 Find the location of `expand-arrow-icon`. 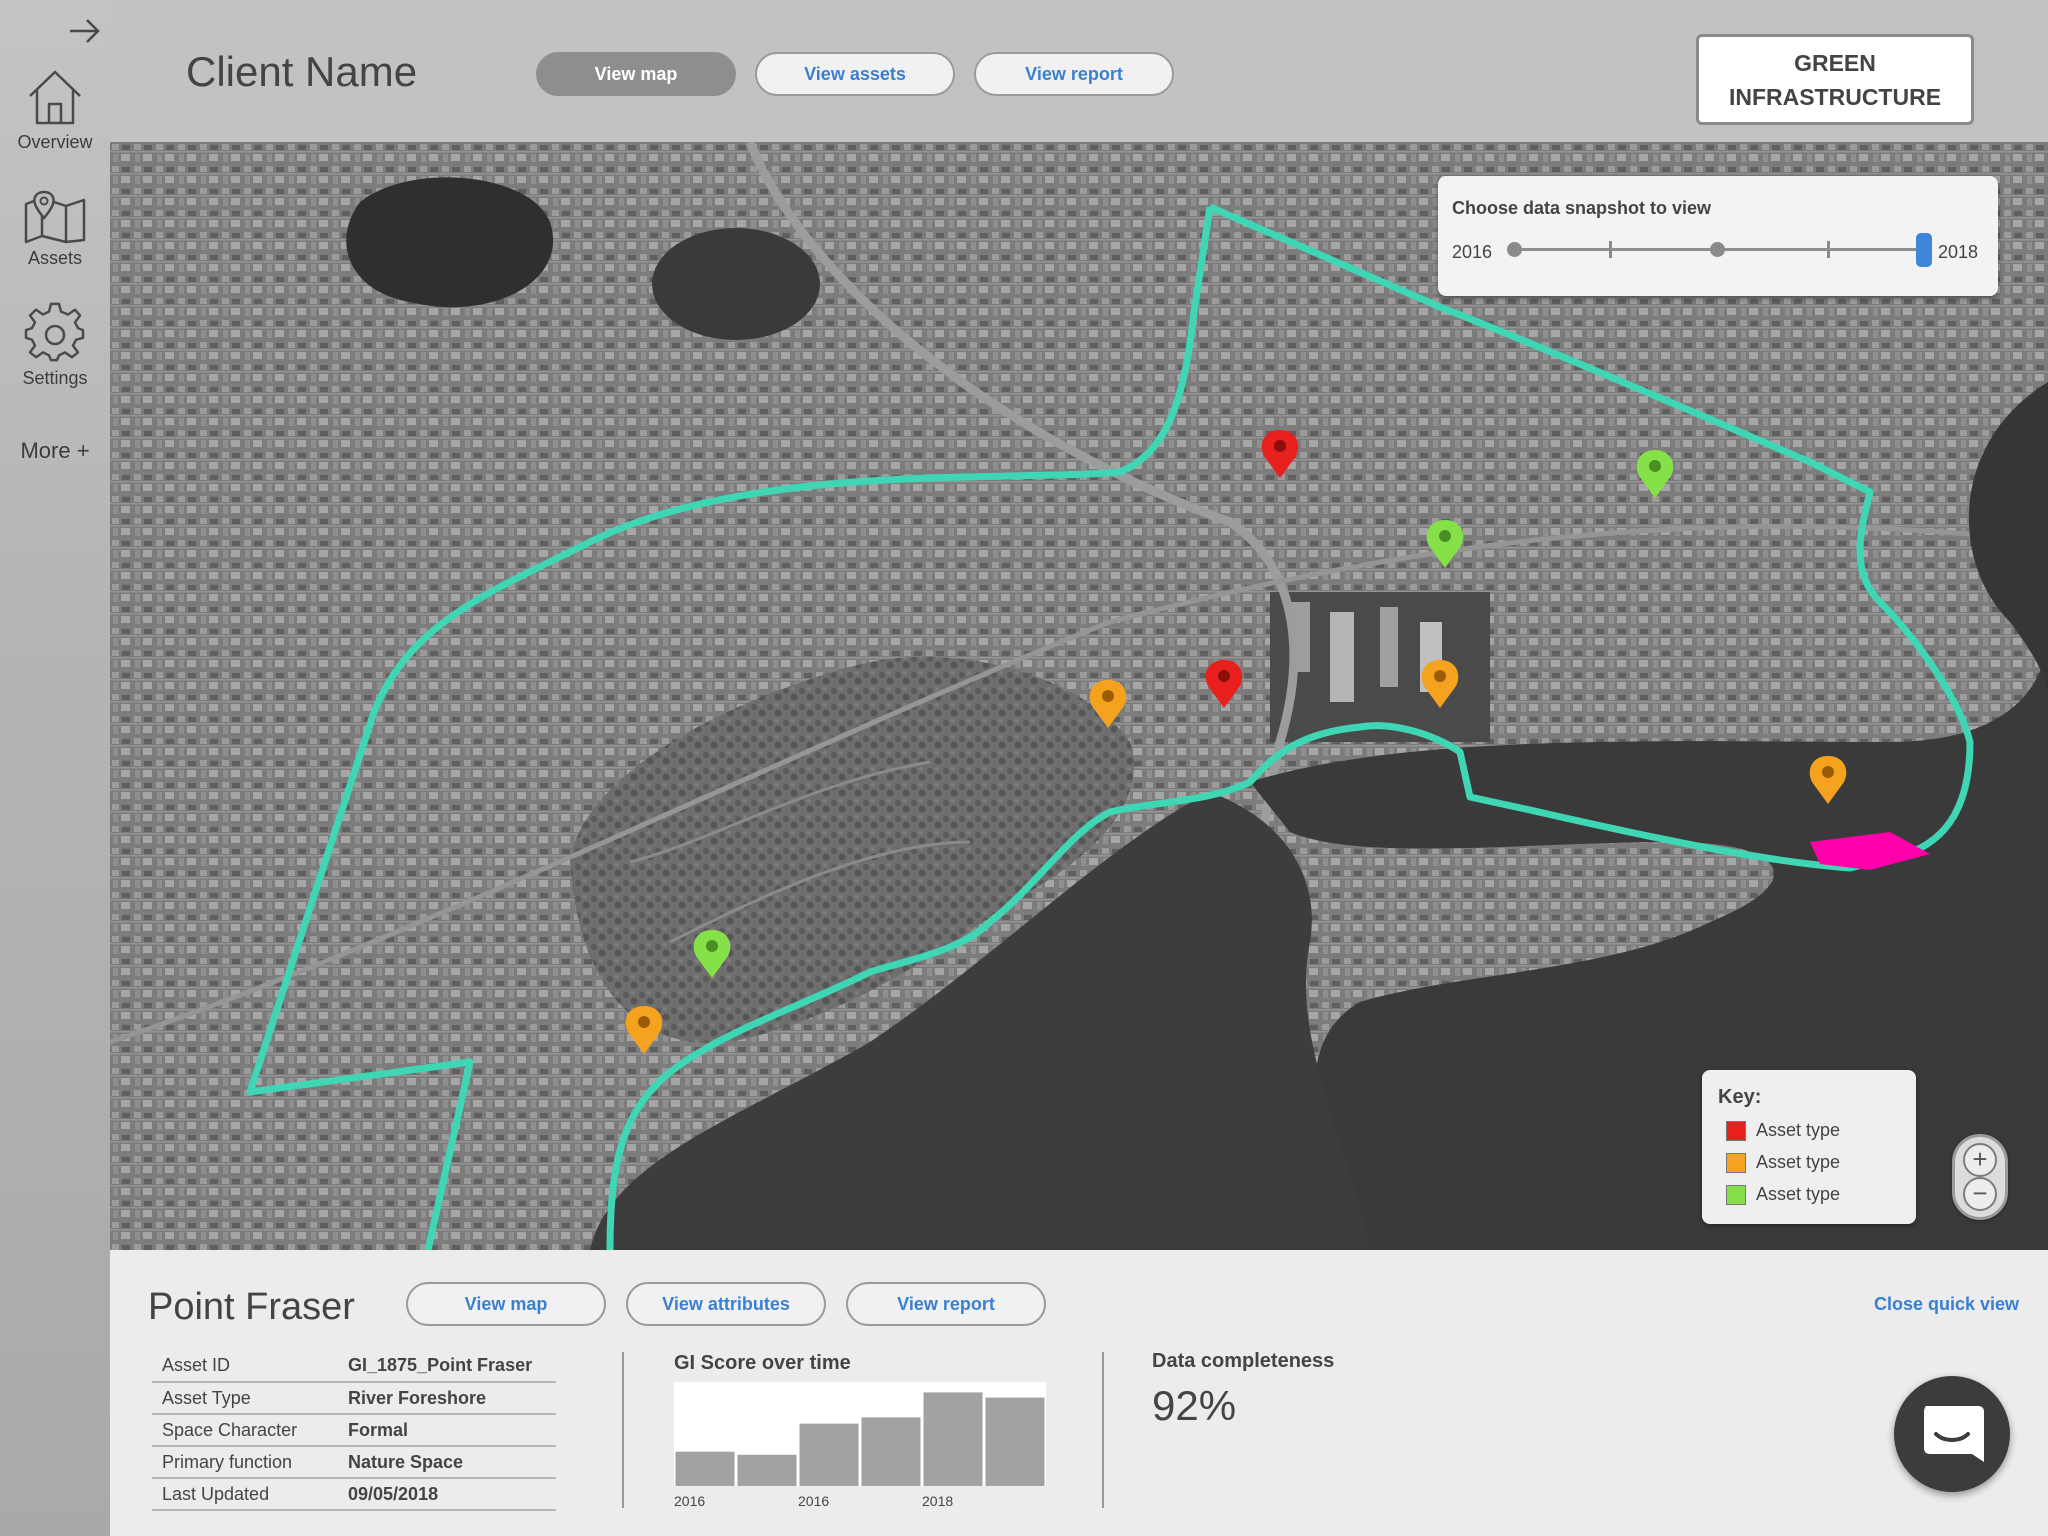

expand-arrow-icon is located at coordinates (85, 31).